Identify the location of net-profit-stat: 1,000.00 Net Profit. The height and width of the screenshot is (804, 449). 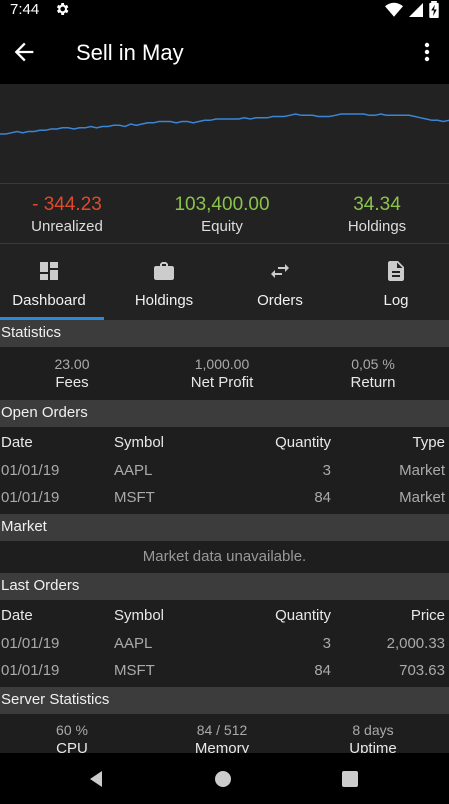
(222, 373).